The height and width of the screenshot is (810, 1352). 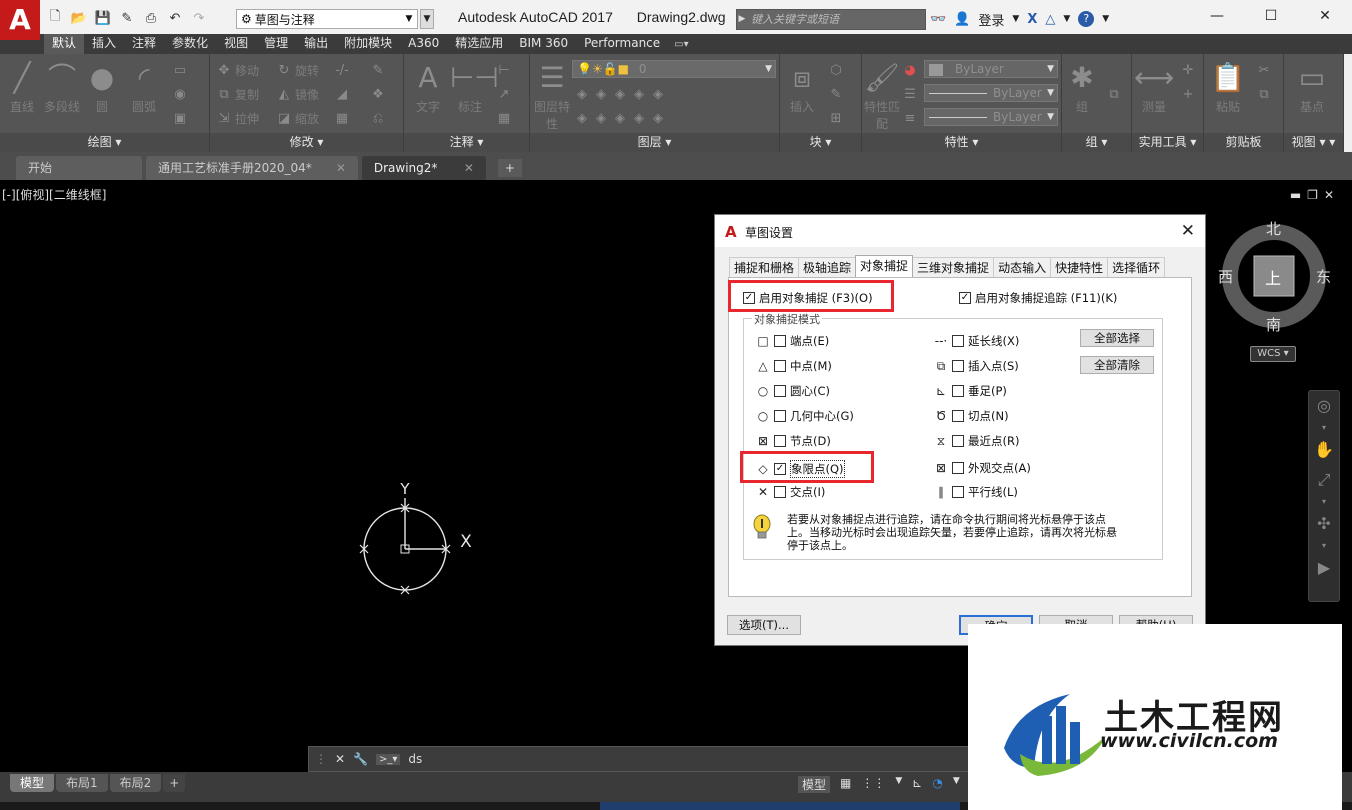 What do you see at coordinates (543, 44) in the screenshot?
I see `ribbon-tab-bim360: BIM 360` at bounding box center [543, 44].